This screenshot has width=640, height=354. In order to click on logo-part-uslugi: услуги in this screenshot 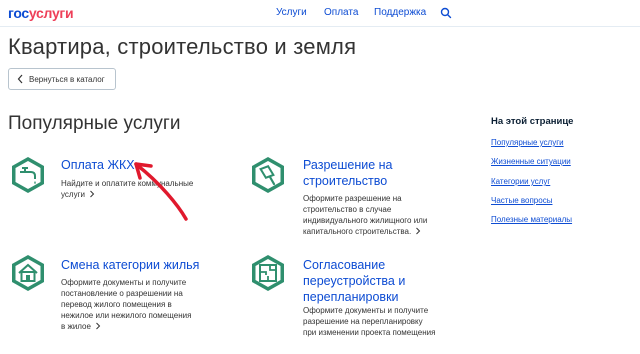, I will do `click(51, 13)`.